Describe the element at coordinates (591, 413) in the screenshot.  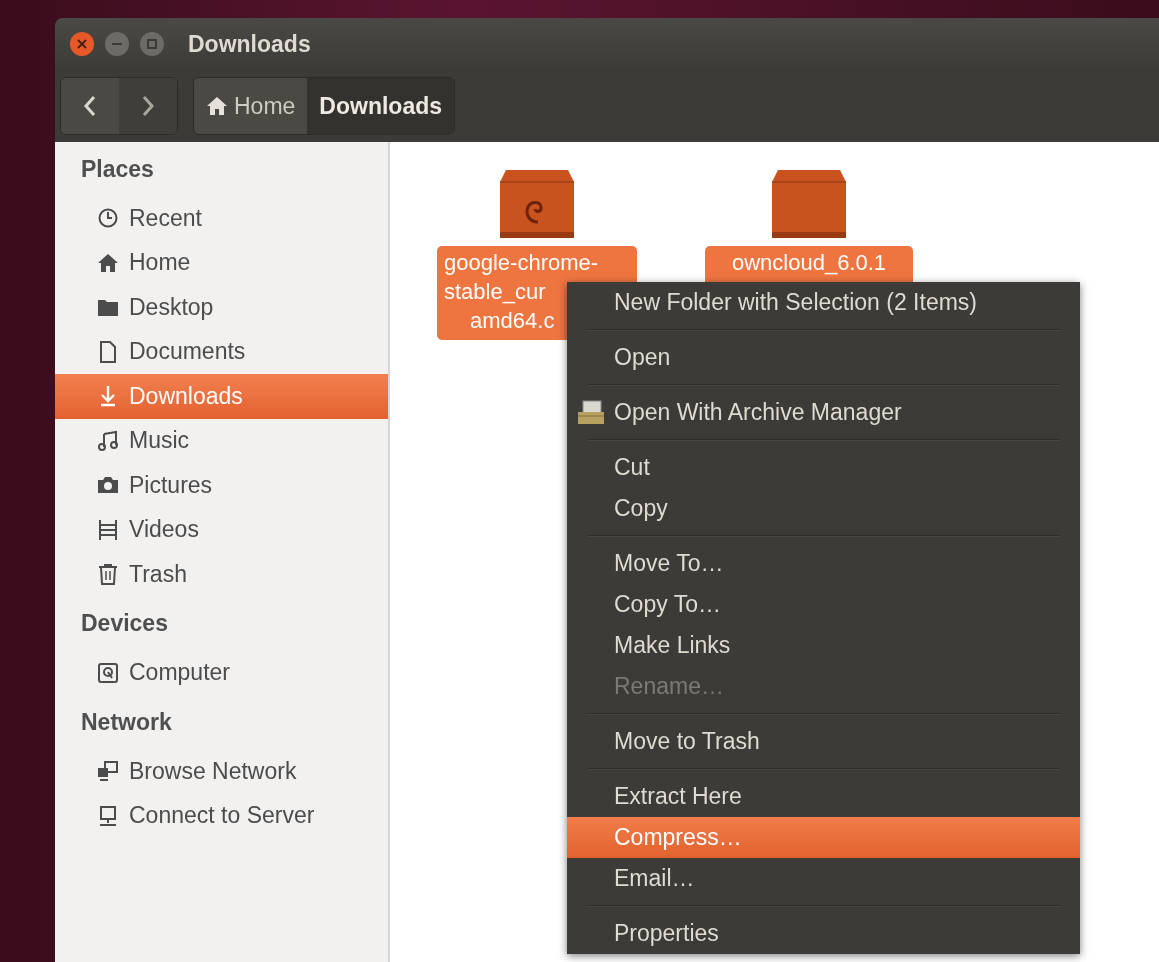
I see `archive-icon` at that location.